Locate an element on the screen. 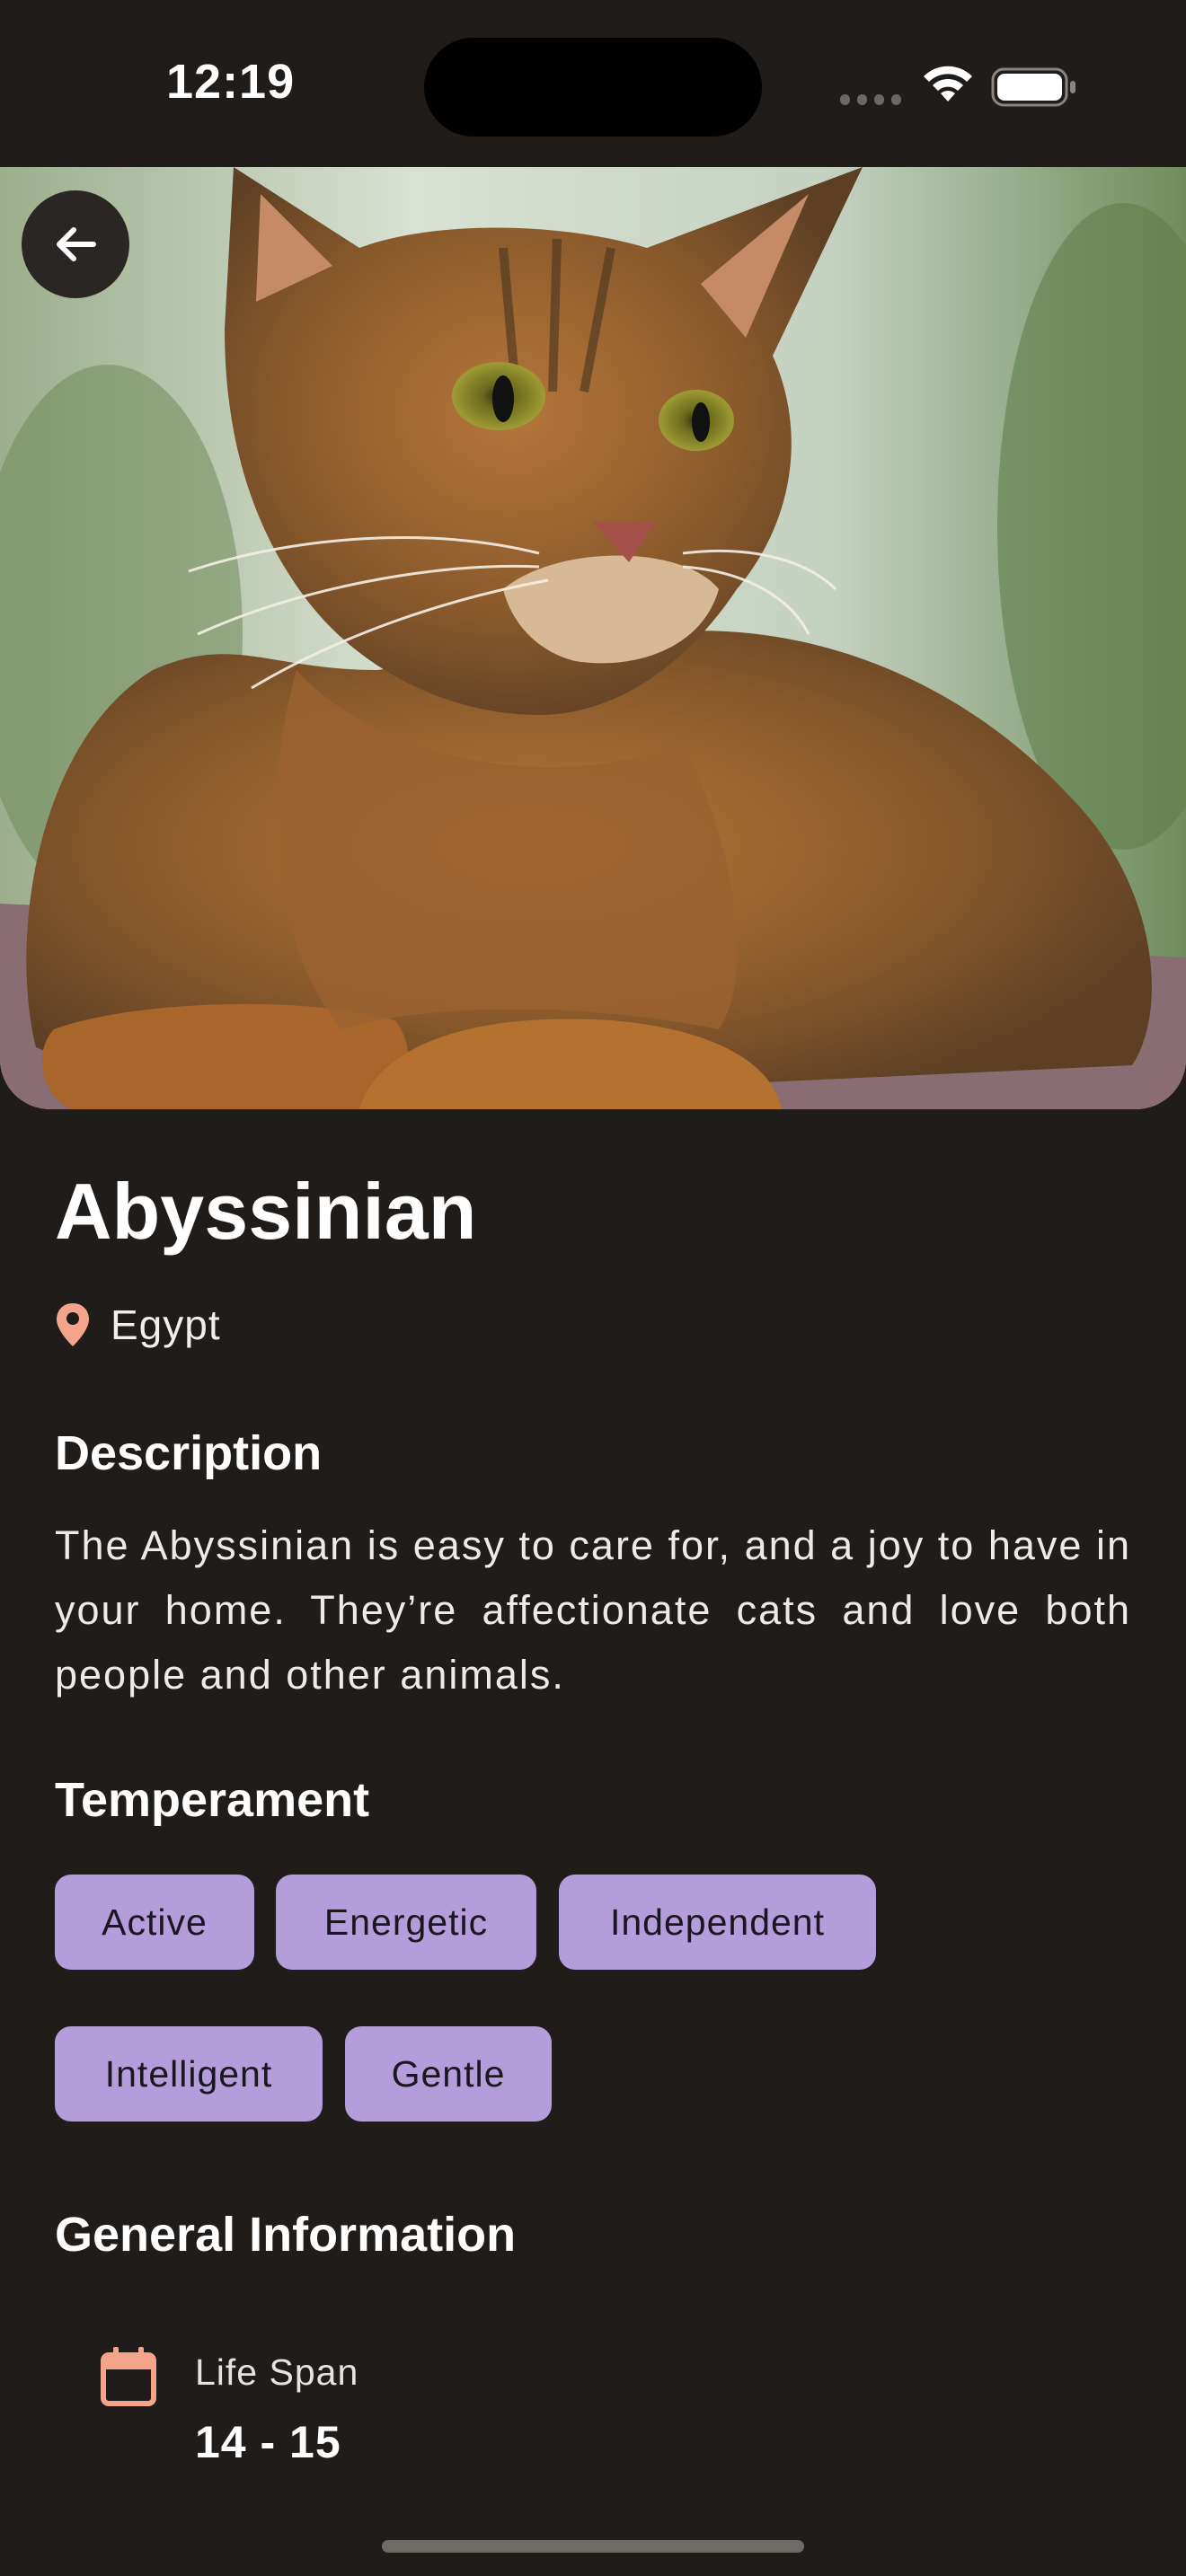 Image resolution: width=1186 pixels, height=2576 pixels. life-span-label: Life Span is located at coordinates (277, 2372).